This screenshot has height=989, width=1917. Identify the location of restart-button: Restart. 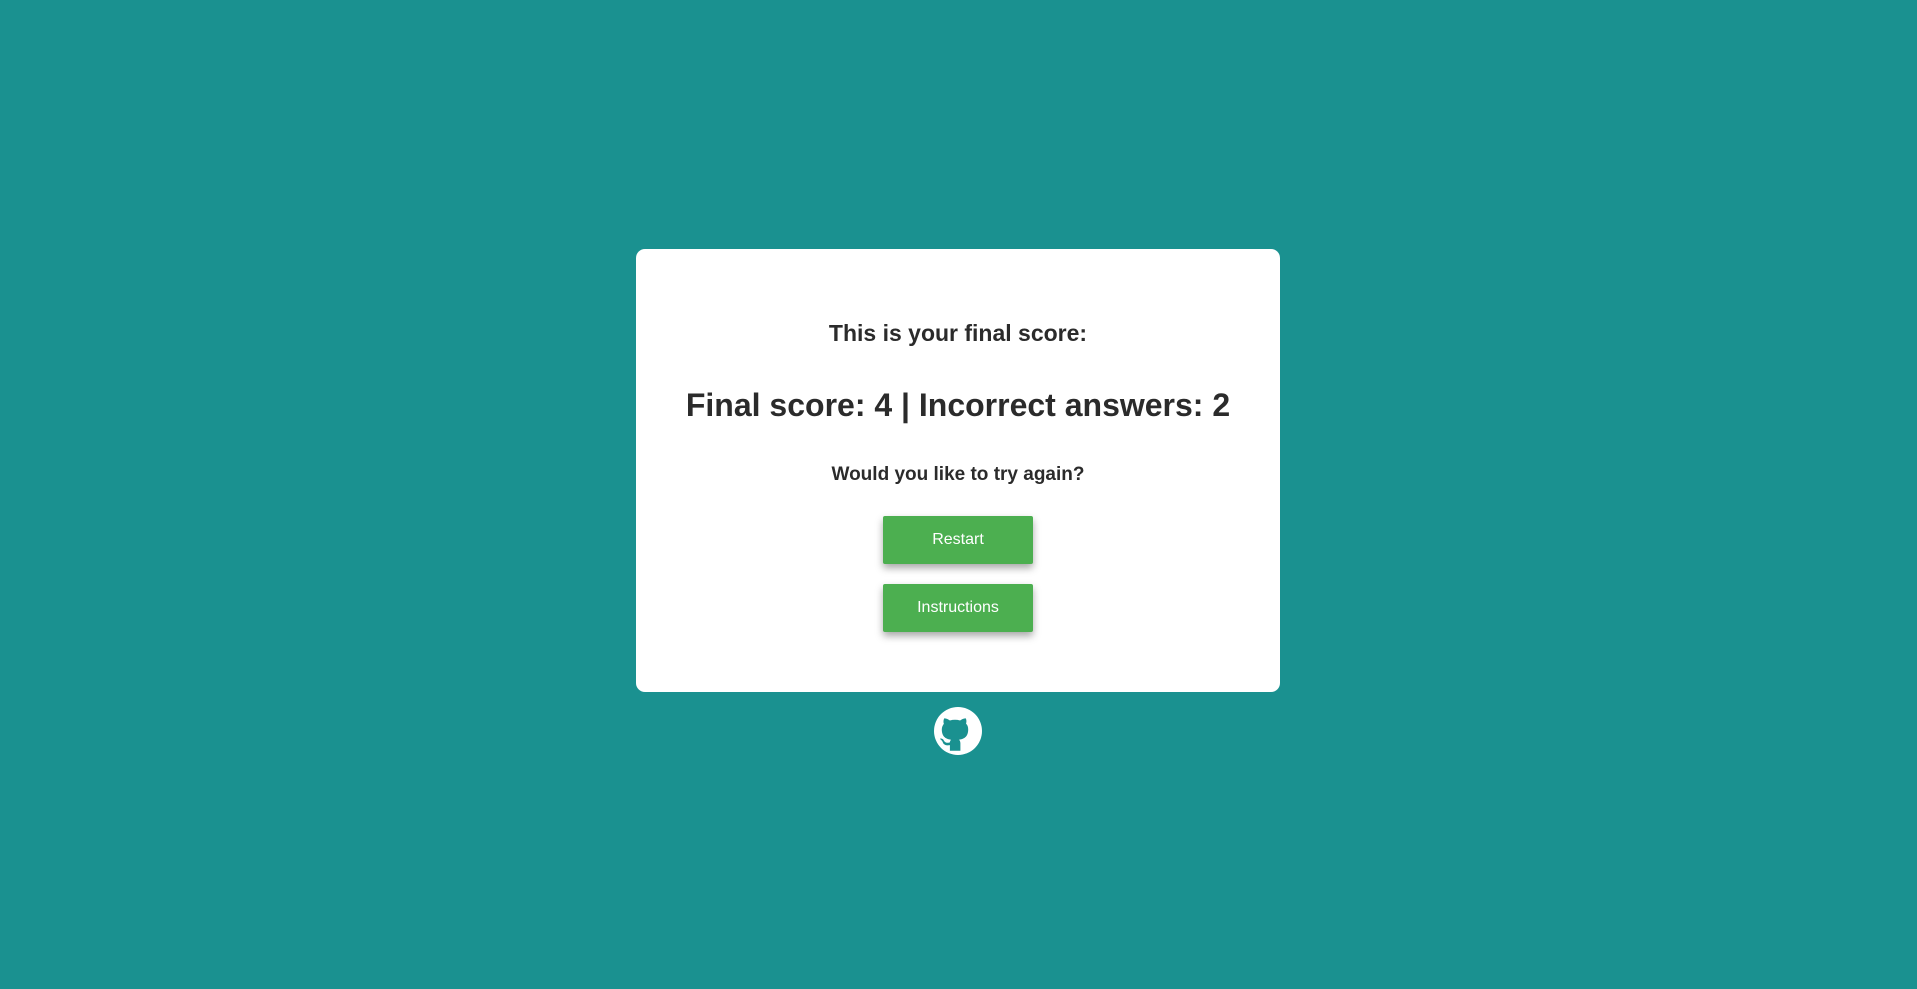
(958, 540).